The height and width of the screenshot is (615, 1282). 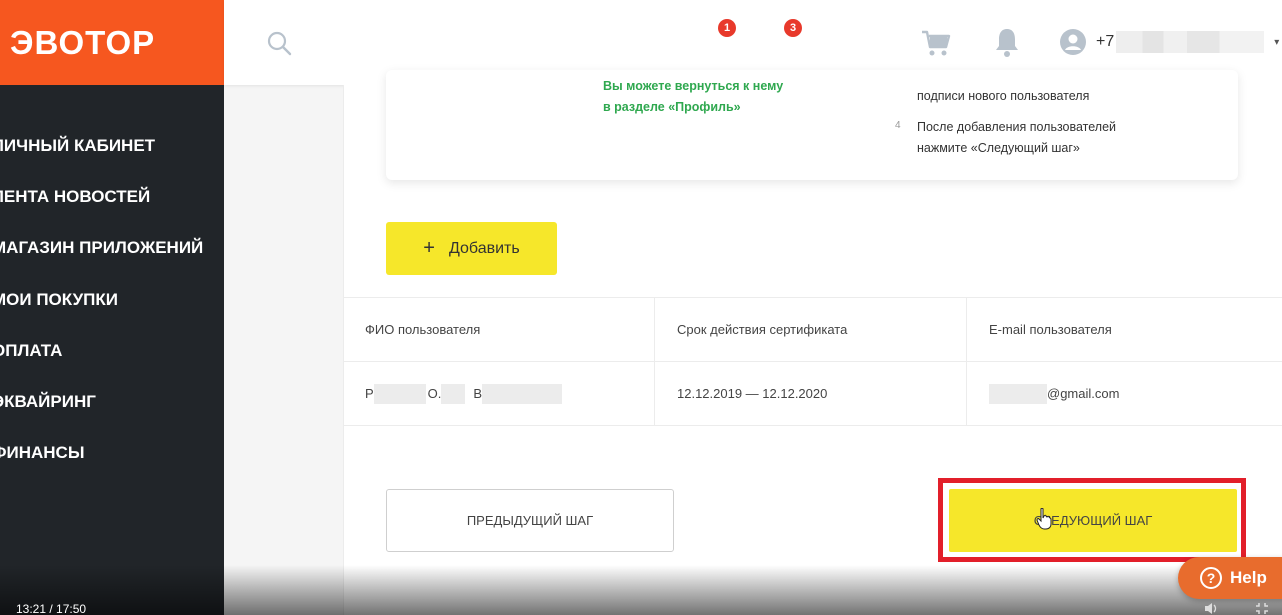 I want to click on user-menu: +7 ▾, so click(x=1169, y=42).